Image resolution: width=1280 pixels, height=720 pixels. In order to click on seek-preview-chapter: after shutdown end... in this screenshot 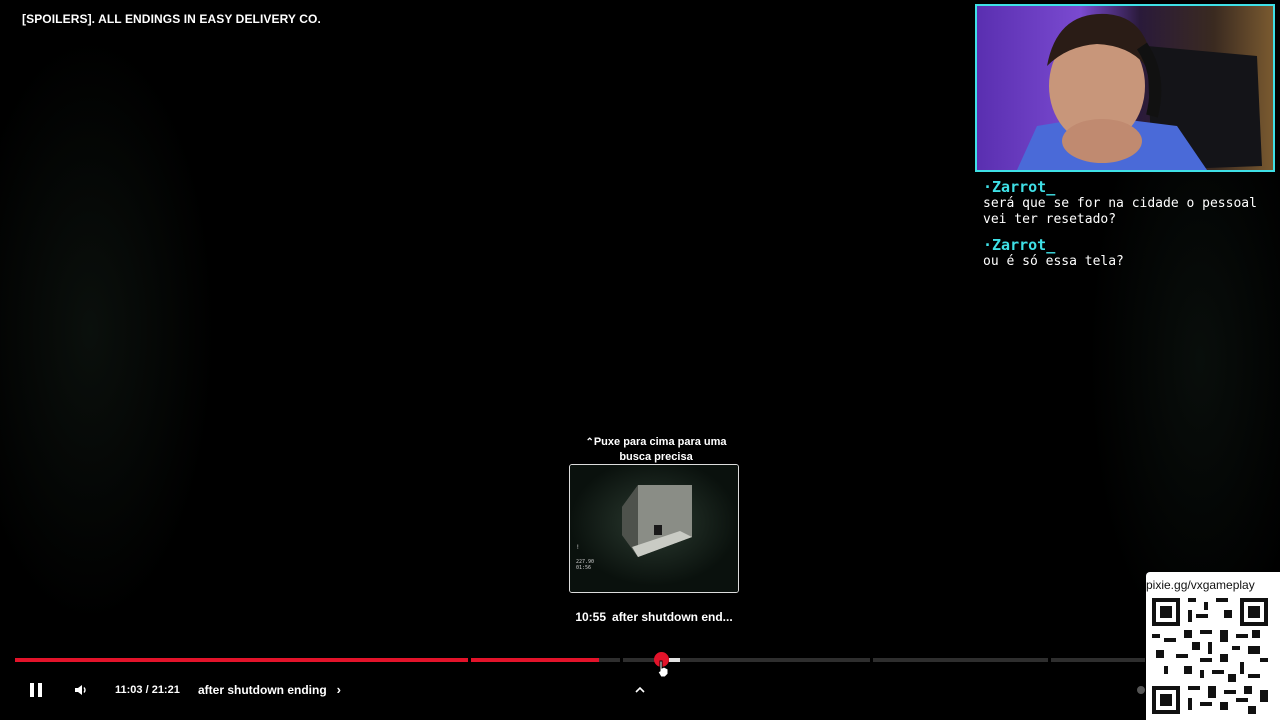, I will do `click(672, 617)`.